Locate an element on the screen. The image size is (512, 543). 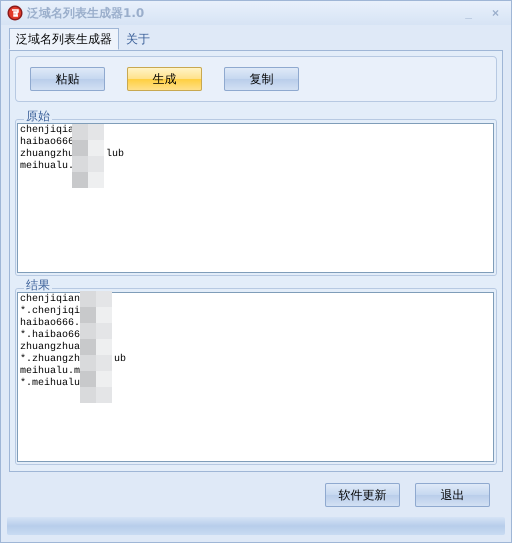
text-line: ub is located at coordinates (120, 360).